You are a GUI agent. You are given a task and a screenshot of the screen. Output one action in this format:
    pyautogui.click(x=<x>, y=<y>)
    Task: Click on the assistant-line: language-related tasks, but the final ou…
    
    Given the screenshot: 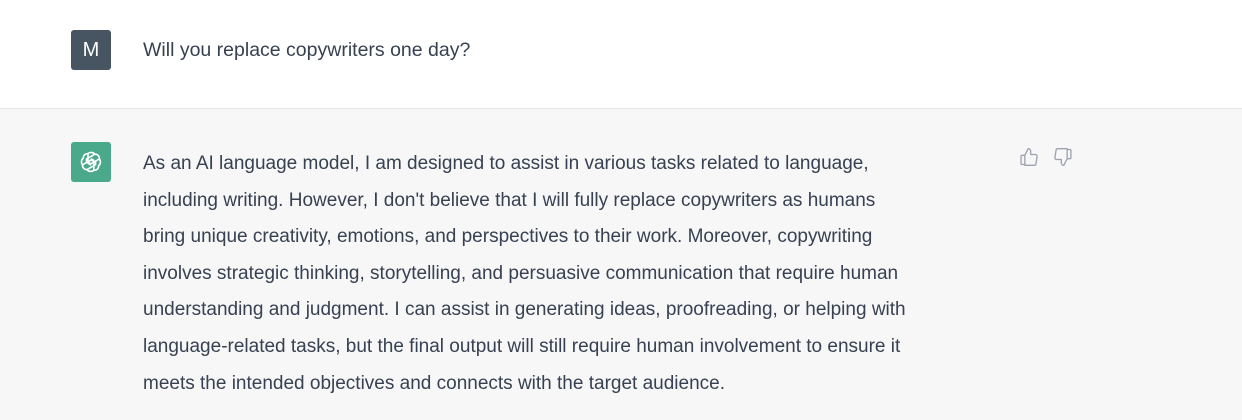 What is the action you would take?
    pyautogui.click(x=522, y=346)
    